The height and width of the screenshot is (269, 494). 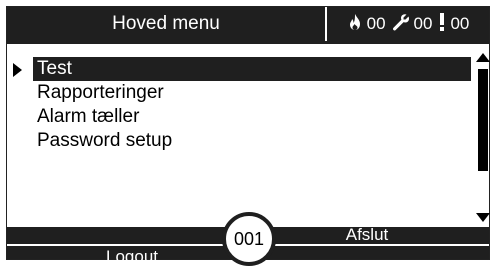 I want to click on menu-item-alarm-taeller: Alarm tæller, so click(x=252, y=117).